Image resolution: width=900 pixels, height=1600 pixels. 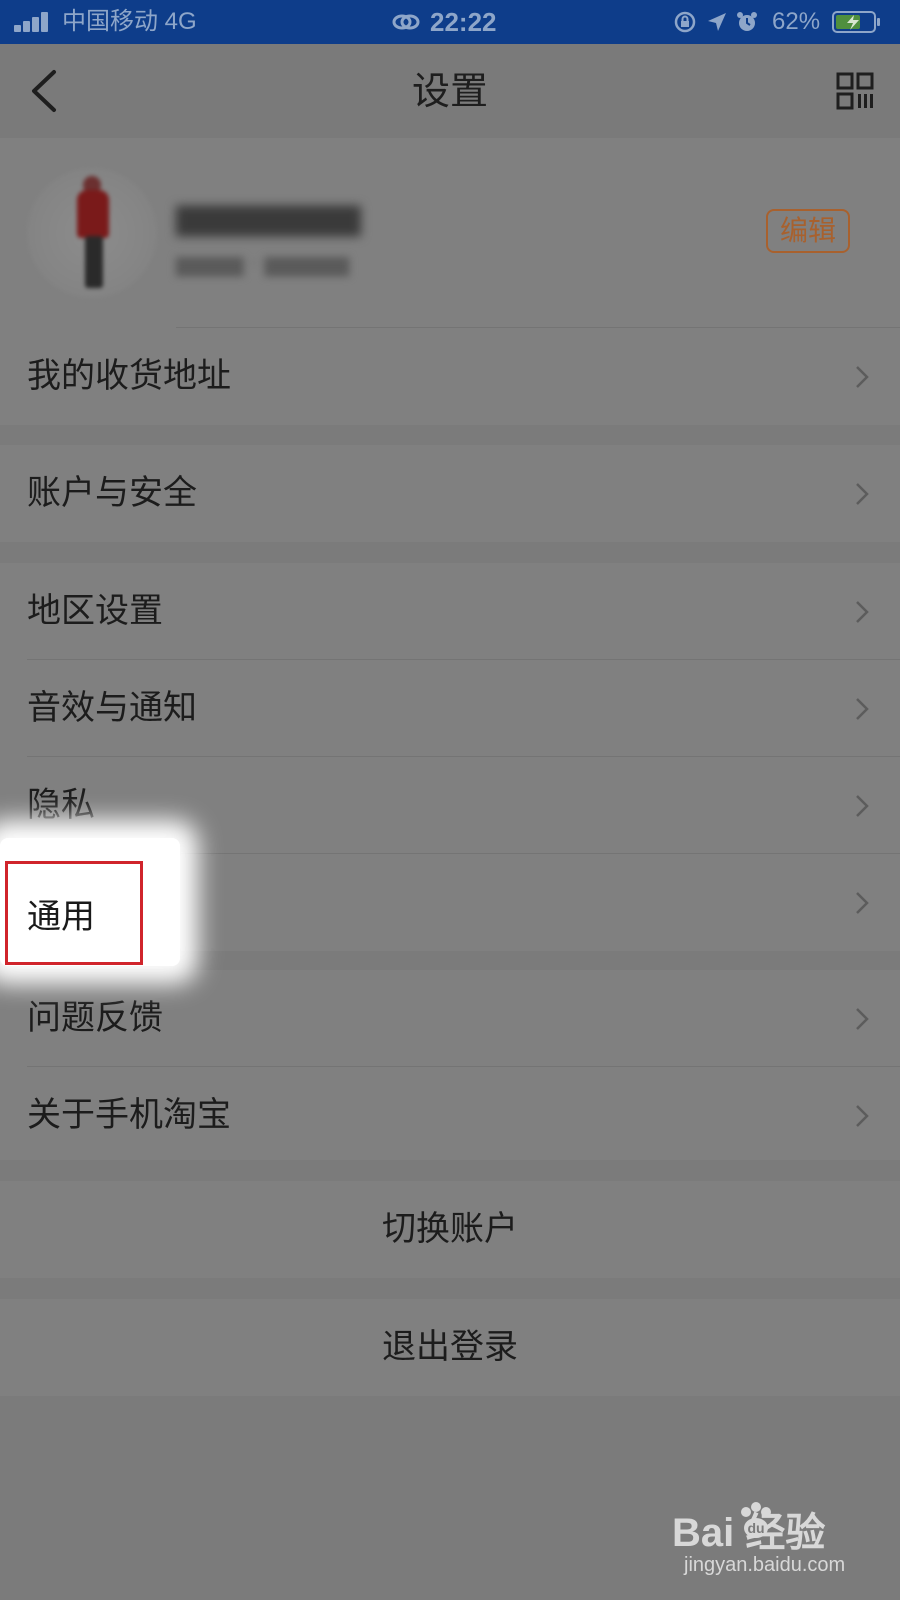 I want to click on watermark-url: jingyan.baidu.com, so click(x=765, y=1565).